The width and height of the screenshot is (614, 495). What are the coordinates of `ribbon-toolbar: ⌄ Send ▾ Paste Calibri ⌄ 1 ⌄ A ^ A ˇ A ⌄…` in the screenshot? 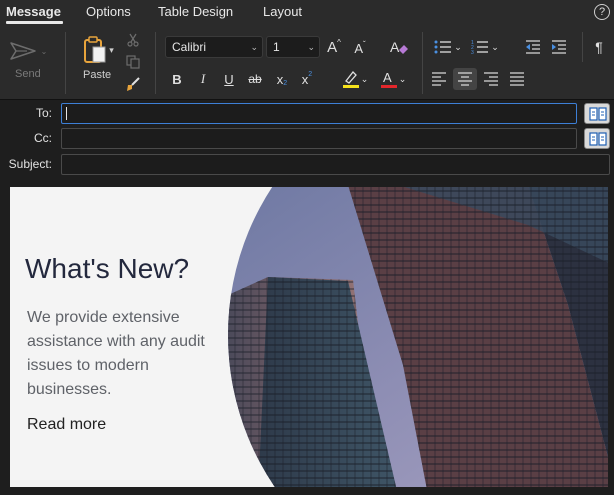 It's located at (307, 63).